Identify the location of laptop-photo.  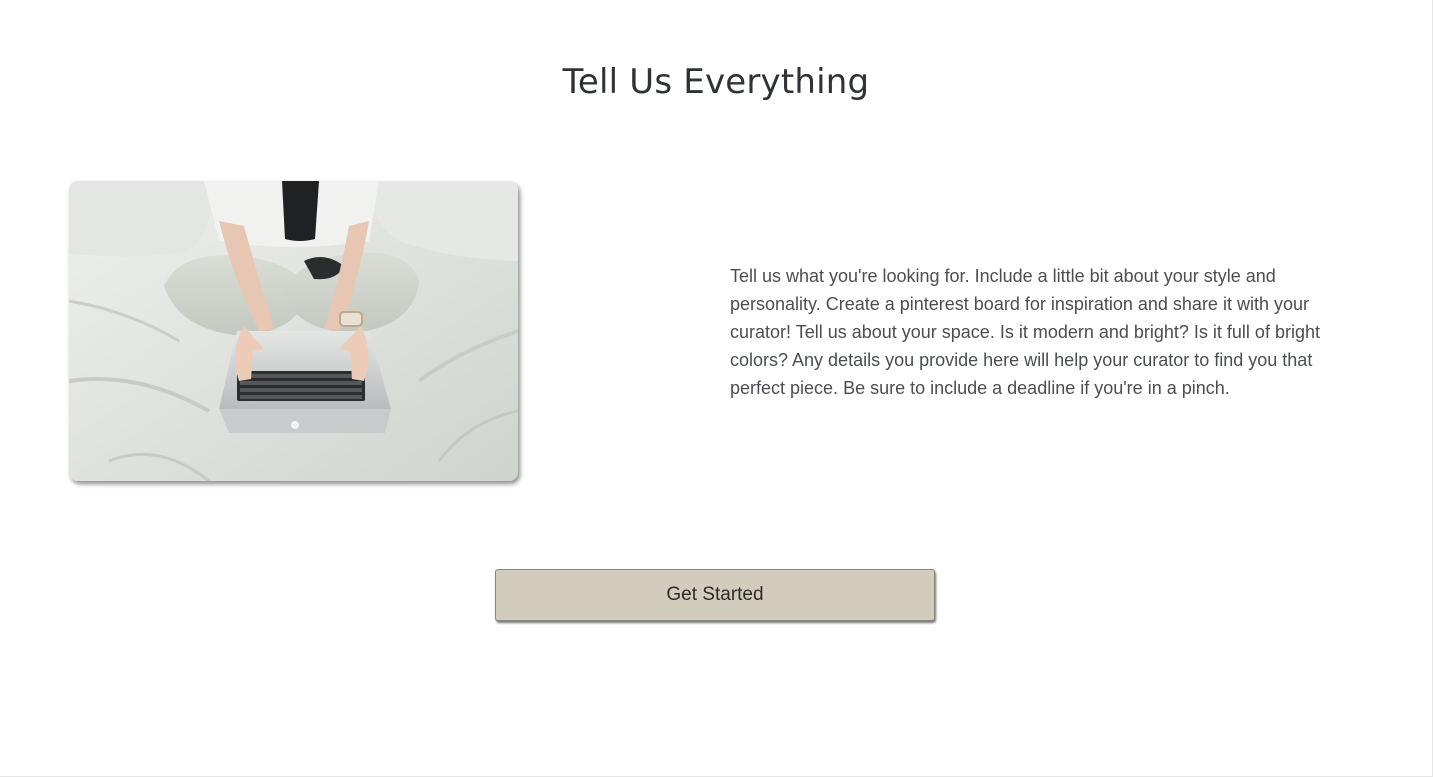
(293, 331).